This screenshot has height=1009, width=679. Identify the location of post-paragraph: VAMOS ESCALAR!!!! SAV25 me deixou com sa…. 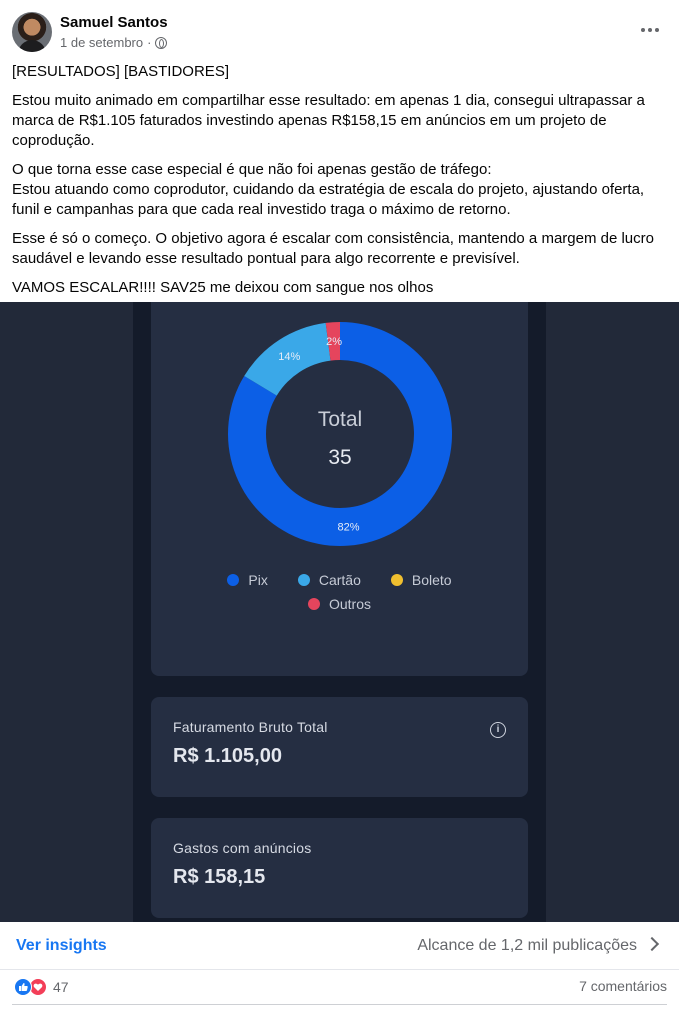
(223, 287).